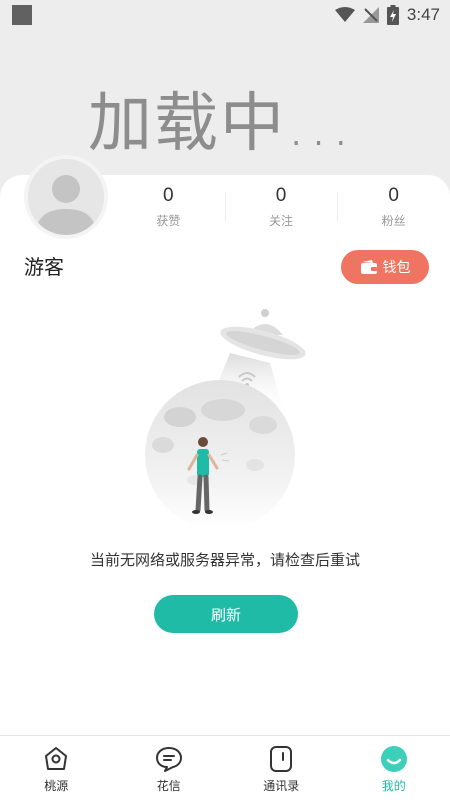 The width and height of the screenshot is (450, 800). Describe the element at coordinates (392, 15) in the screenshot. I see `battery-charging-icon` at that location.